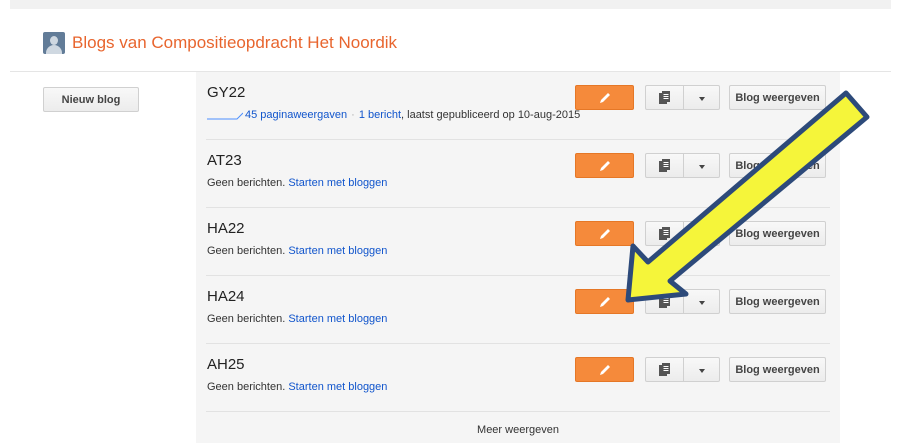  I want to click on blog-name: GY22, so click(226, 92).